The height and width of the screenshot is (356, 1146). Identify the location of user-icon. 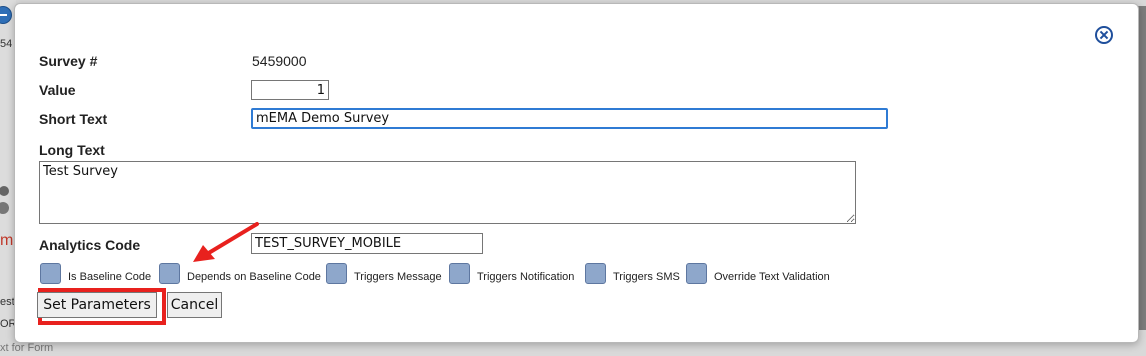
(5, 203).